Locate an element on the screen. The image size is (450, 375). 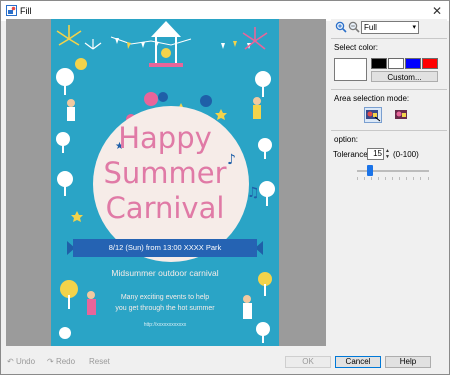
undo-icon: ↶ is located at coordinates (10, 361).